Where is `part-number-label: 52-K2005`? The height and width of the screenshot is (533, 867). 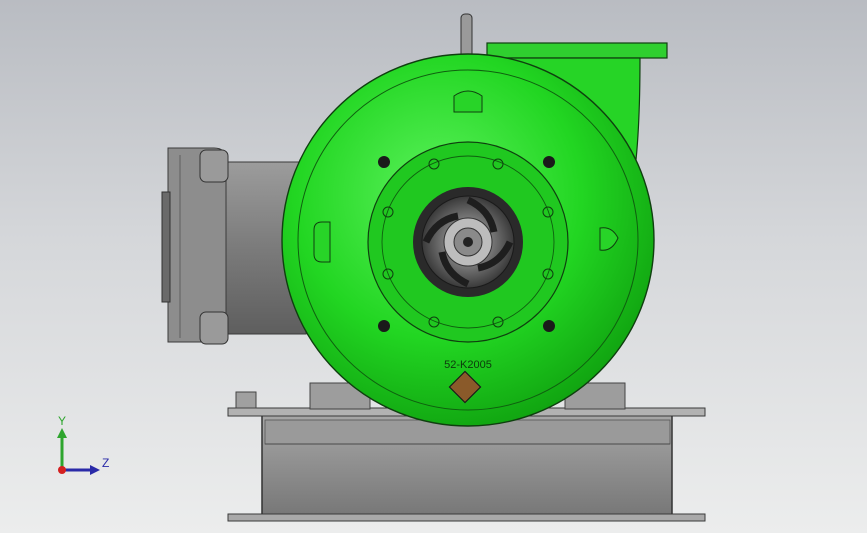
part-number-label: 52-K2005 is located at coordinates (468, 365).